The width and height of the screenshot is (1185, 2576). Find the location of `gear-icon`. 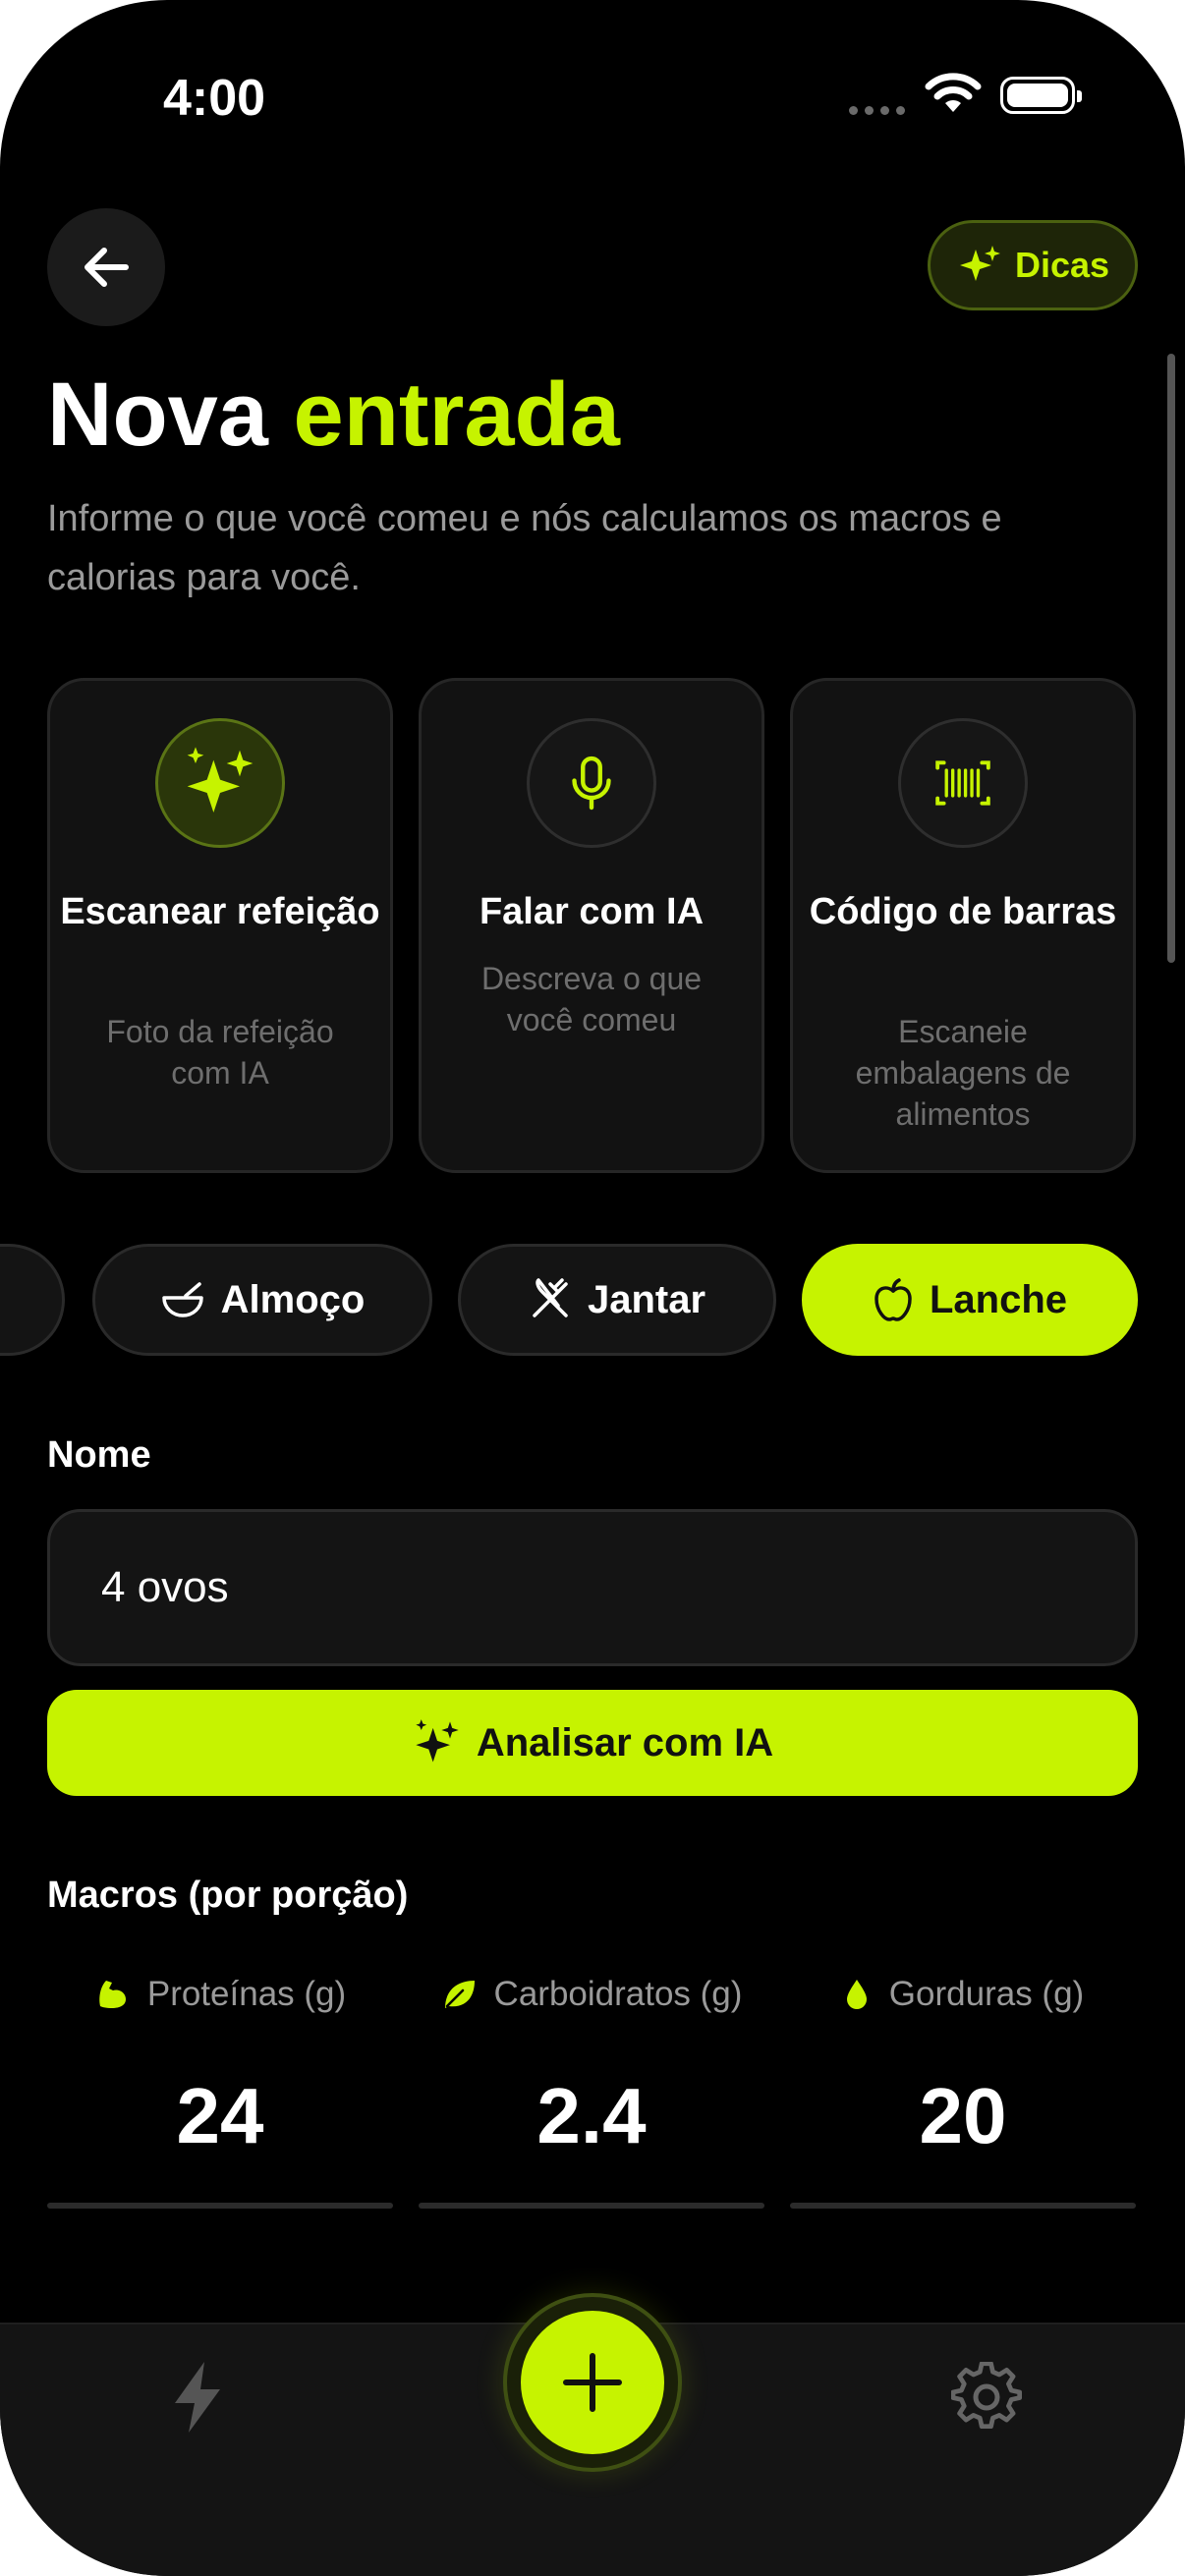

gear-icon is located at coordinates (987, 2397).